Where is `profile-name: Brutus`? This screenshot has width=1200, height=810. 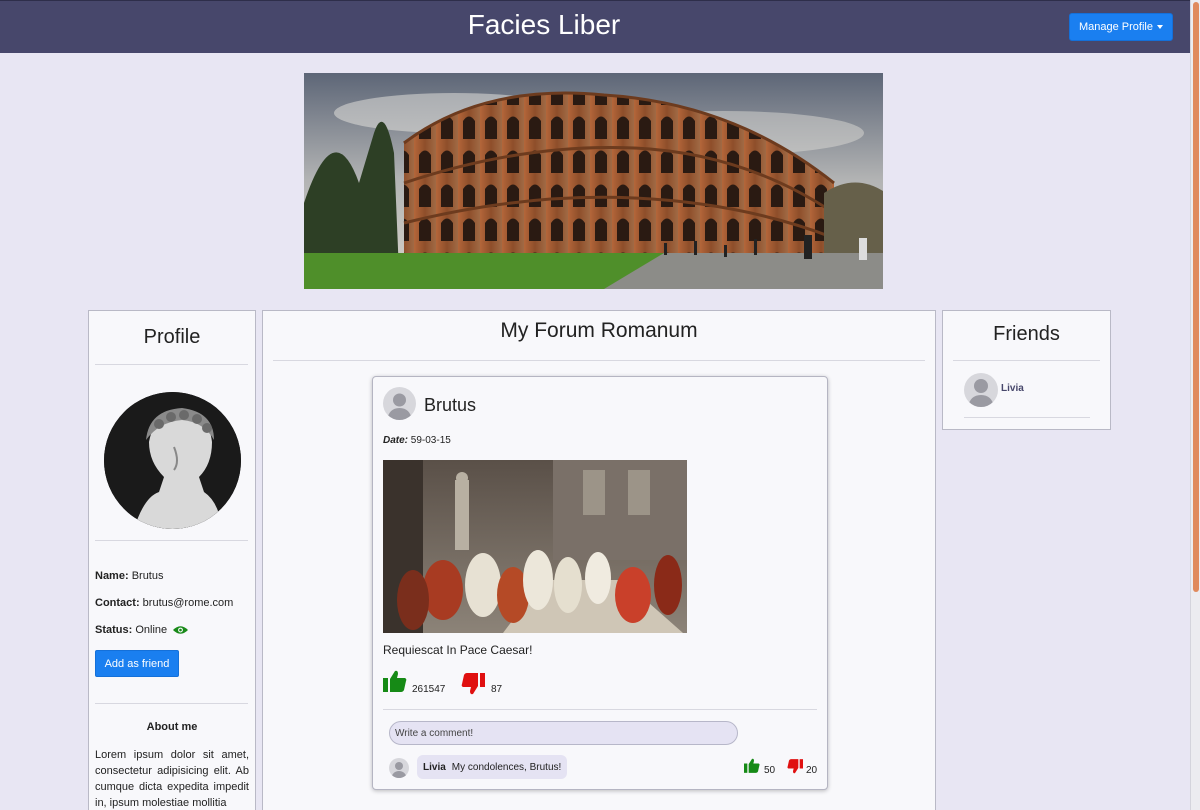 profile-name: Brutus is located at coordinates (147, 576).